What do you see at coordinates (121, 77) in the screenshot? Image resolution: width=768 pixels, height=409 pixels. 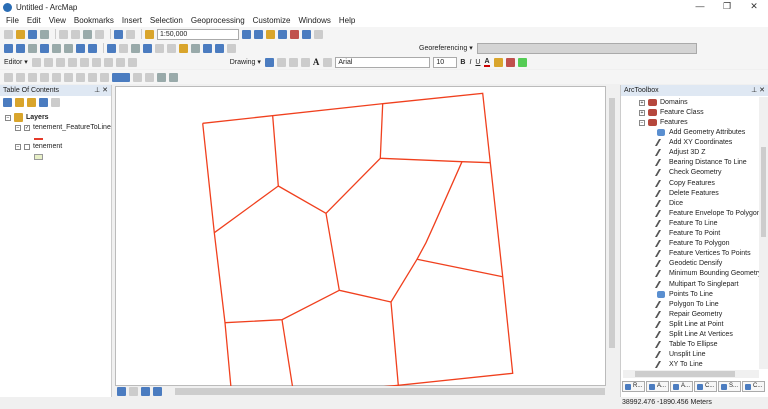 I see `zoom-percent-field` at bounding box center [121, 77].